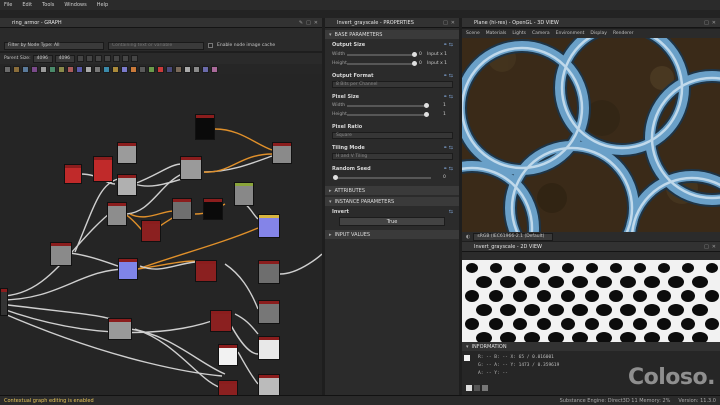 The image size is (720, 405). I want to click on information-header: ▾ INFORMATION, so click(591, 346).